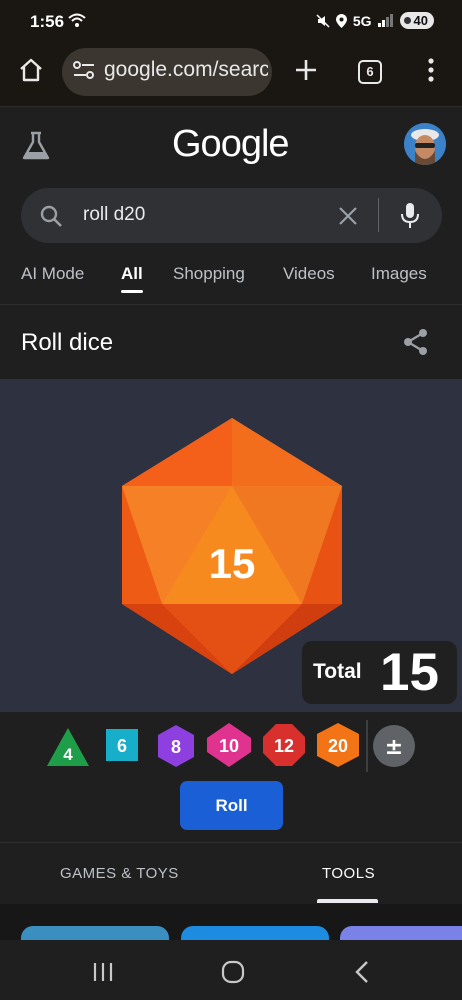 The width and height of the screenshot is (462, 1000). Describe the element at coordinates (416, 342) in the screenshot. I see `share-icon` at that location.